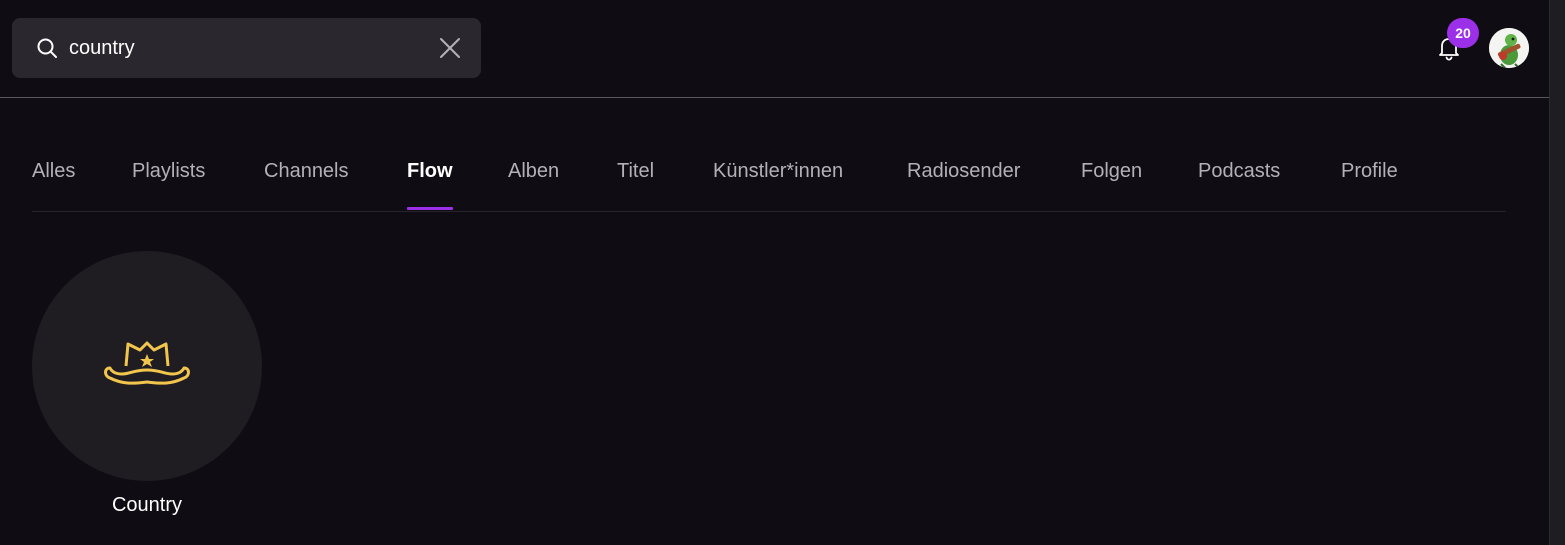 Image resolution: width=1565 pixels, height=545 pixels. Describe the element at coordinates (430, 171) in the screenshot. I see `tab-flow: Flow` at that location.